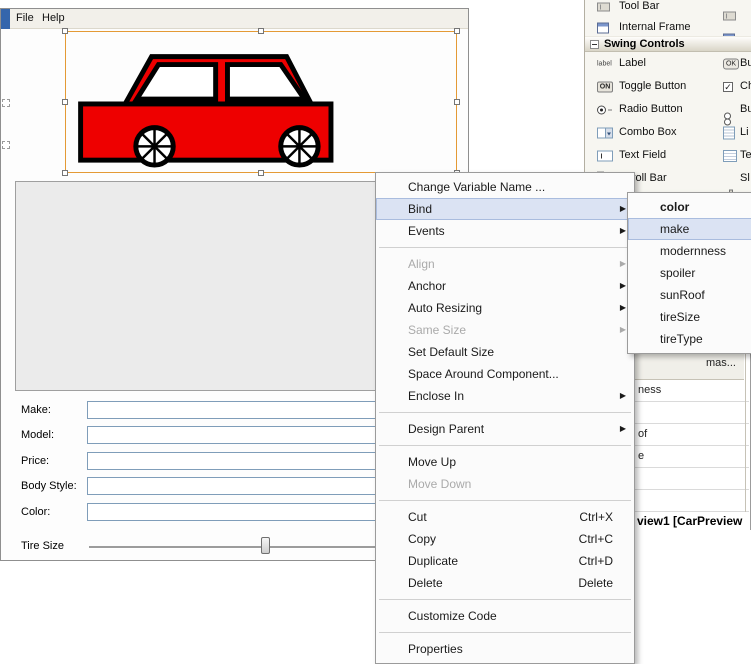 The height and width of the screenshot is (664, 751). I want to click on slider-thumb, so click(265, 545).